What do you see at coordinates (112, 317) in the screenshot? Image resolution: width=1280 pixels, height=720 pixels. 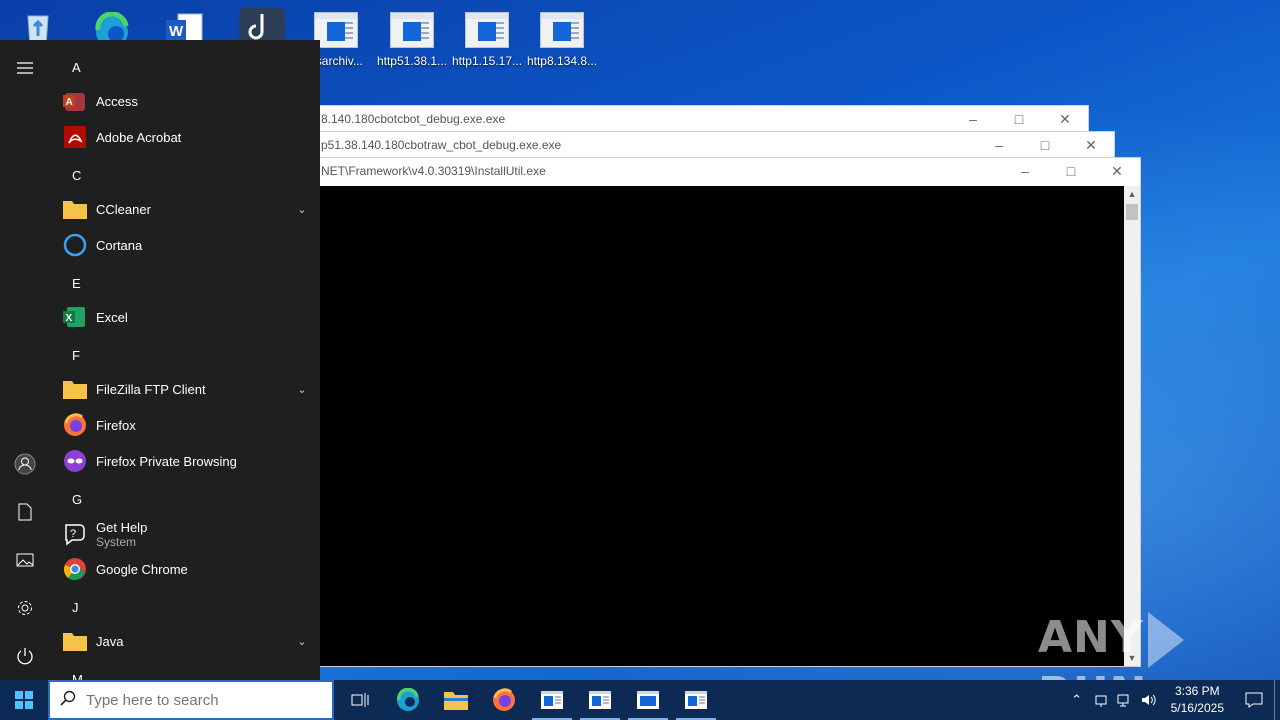 I see `app-name: Excel` at bounding box center [112, 317].